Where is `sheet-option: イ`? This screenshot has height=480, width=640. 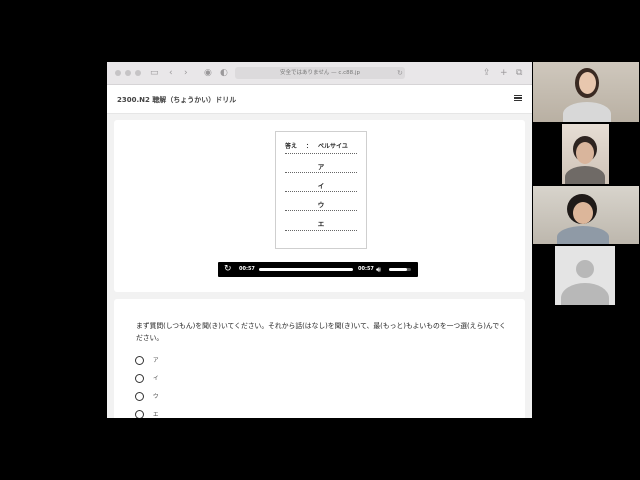
sheet-option: イ is located at coordinates (321, 186).